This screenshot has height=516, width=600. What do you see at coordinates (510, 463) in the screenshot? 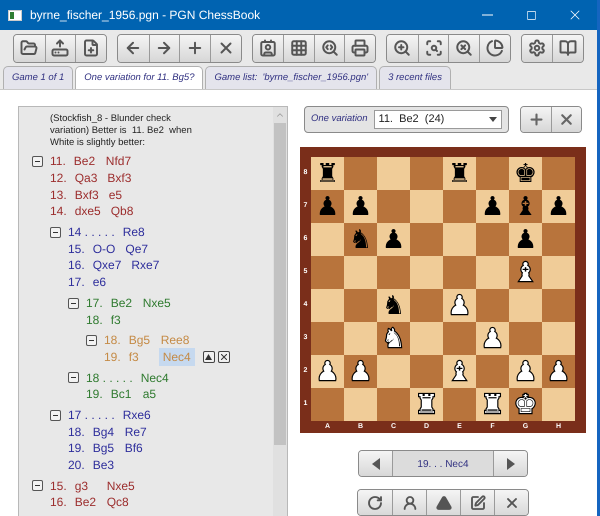
I see `next-move-button` at bounding box center [510, 463].